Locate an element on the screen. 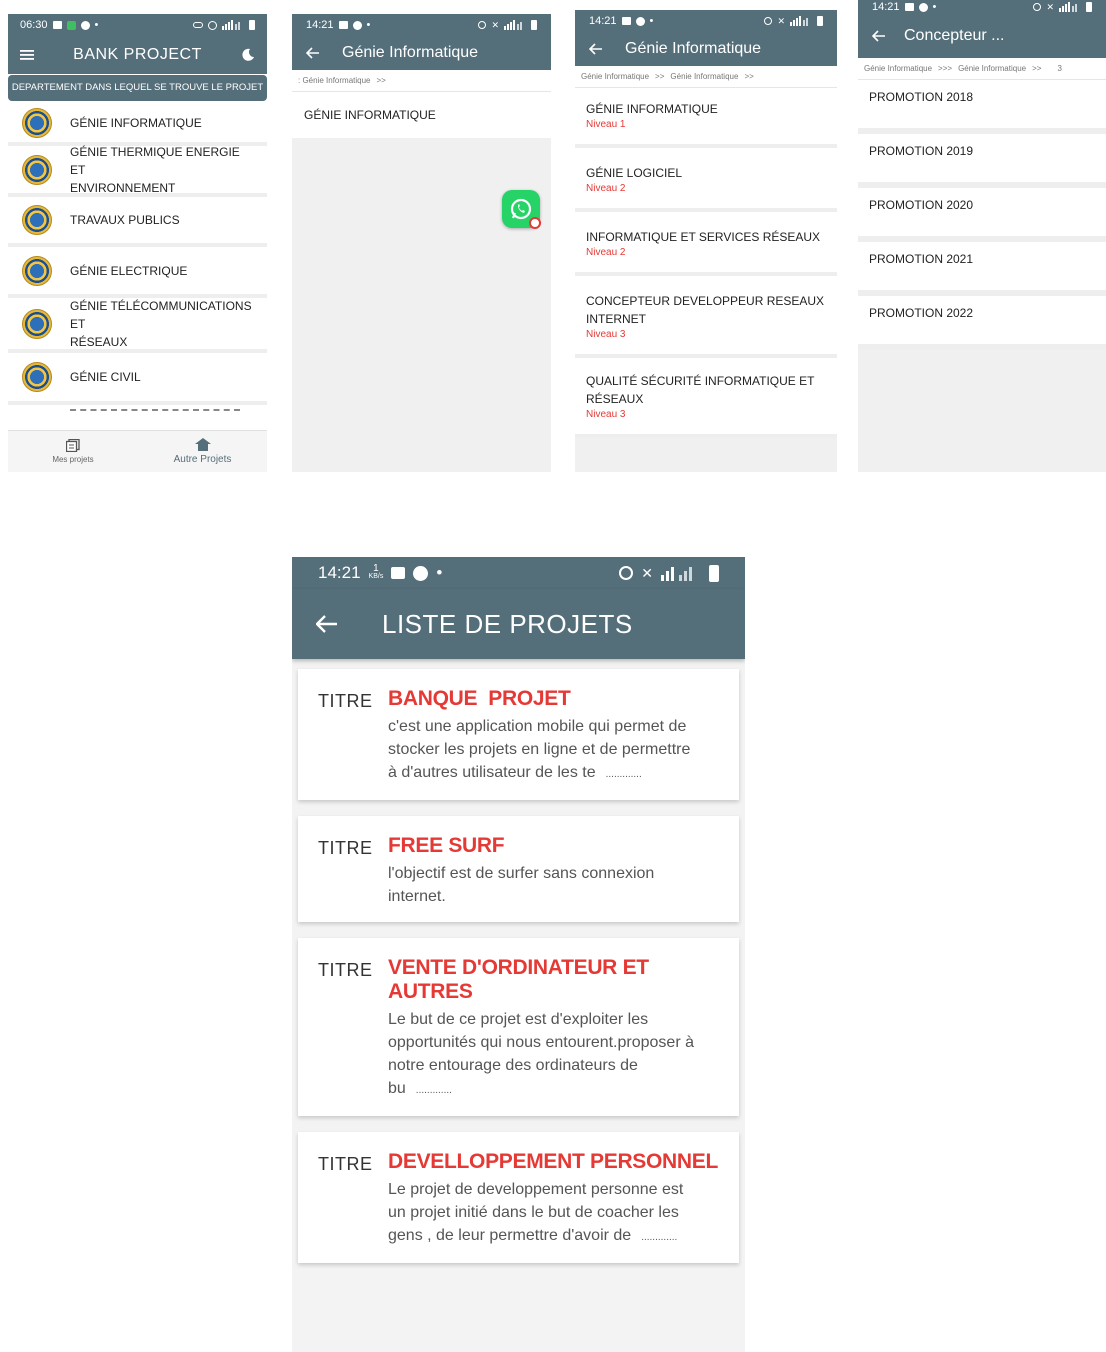  department-item: TRAVAUX PUBLICS is located at coordinates (137, 222).